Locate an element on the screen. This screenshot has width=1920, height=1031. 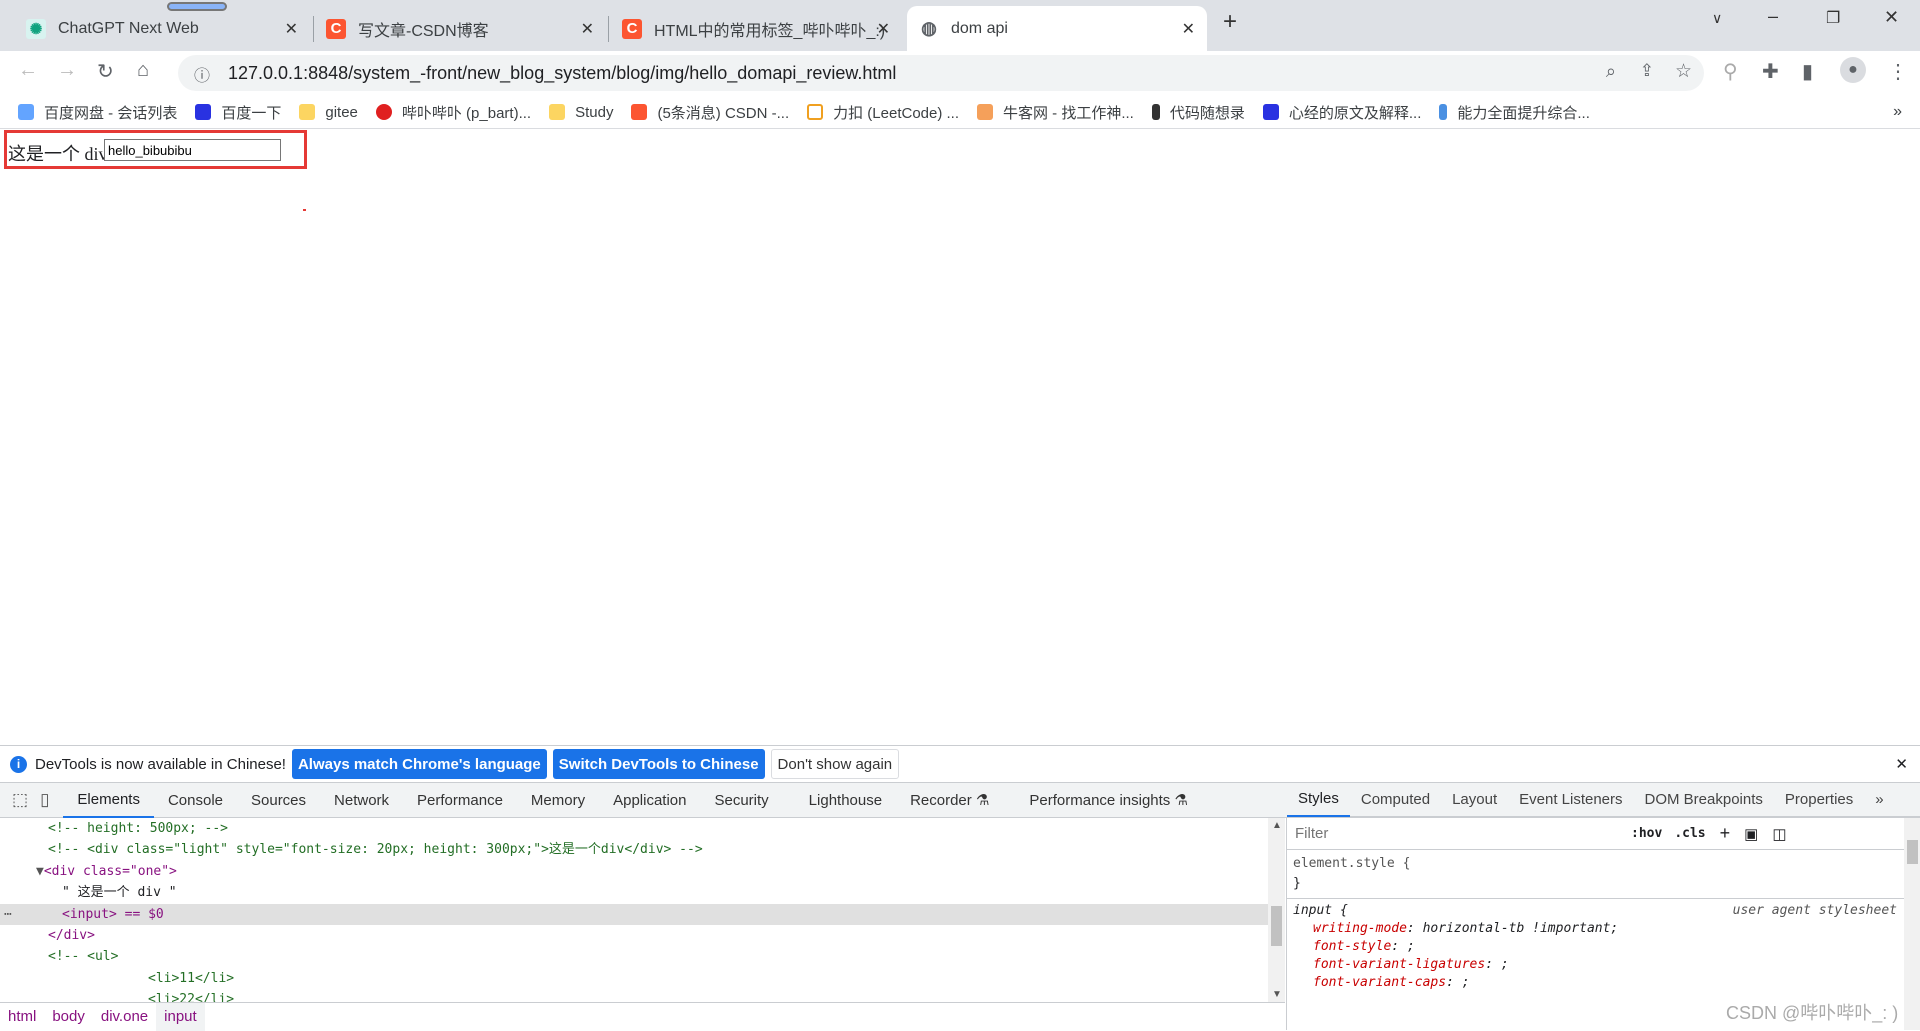
home-button: ⌂ is located at coordinates (143, 70).